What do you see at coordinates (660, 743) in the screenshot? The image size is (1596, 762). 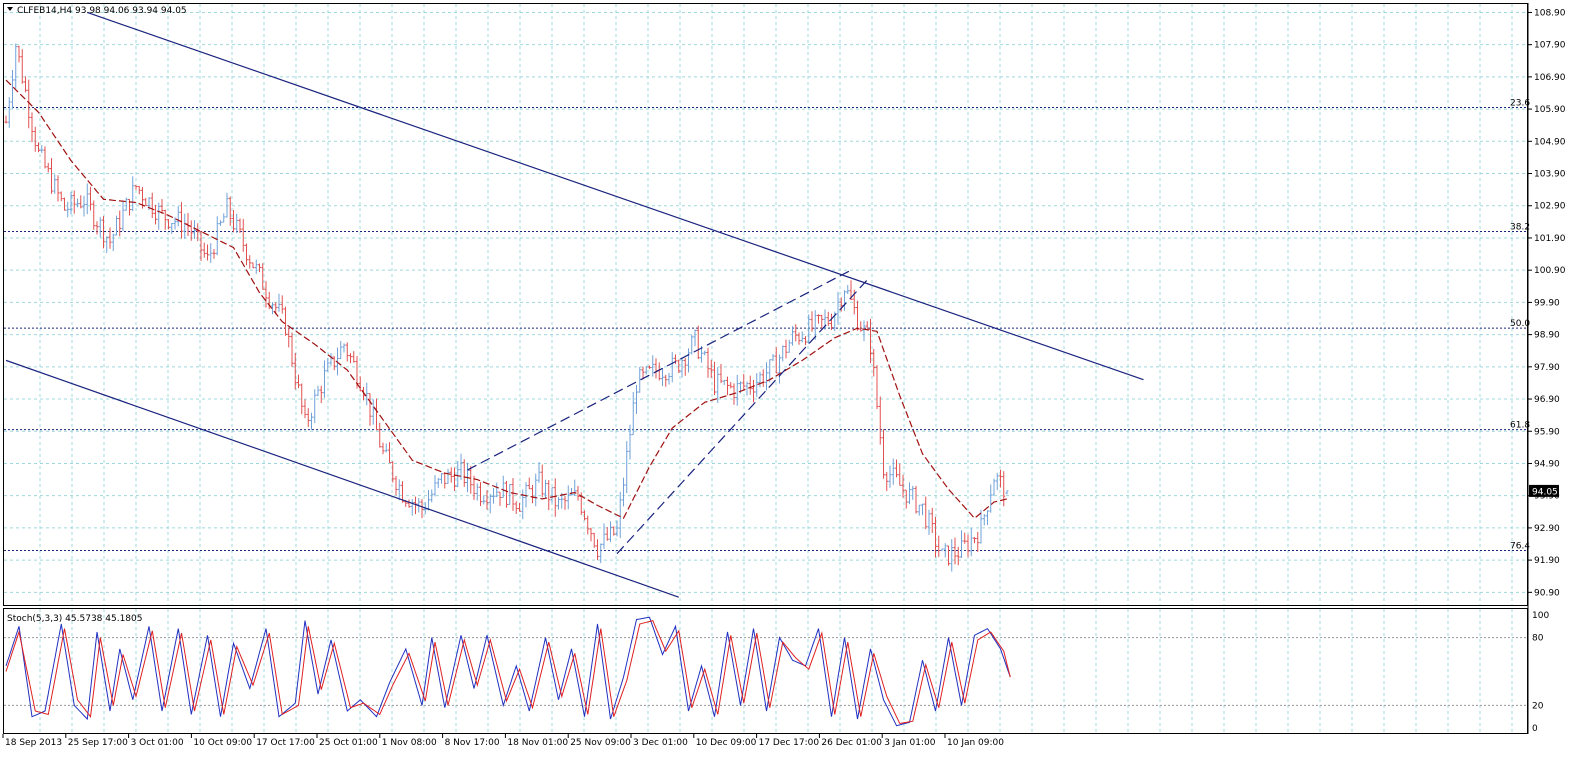 I see `time-tick-label: 3 Dec 01:00` at bounding box center [660, 743].